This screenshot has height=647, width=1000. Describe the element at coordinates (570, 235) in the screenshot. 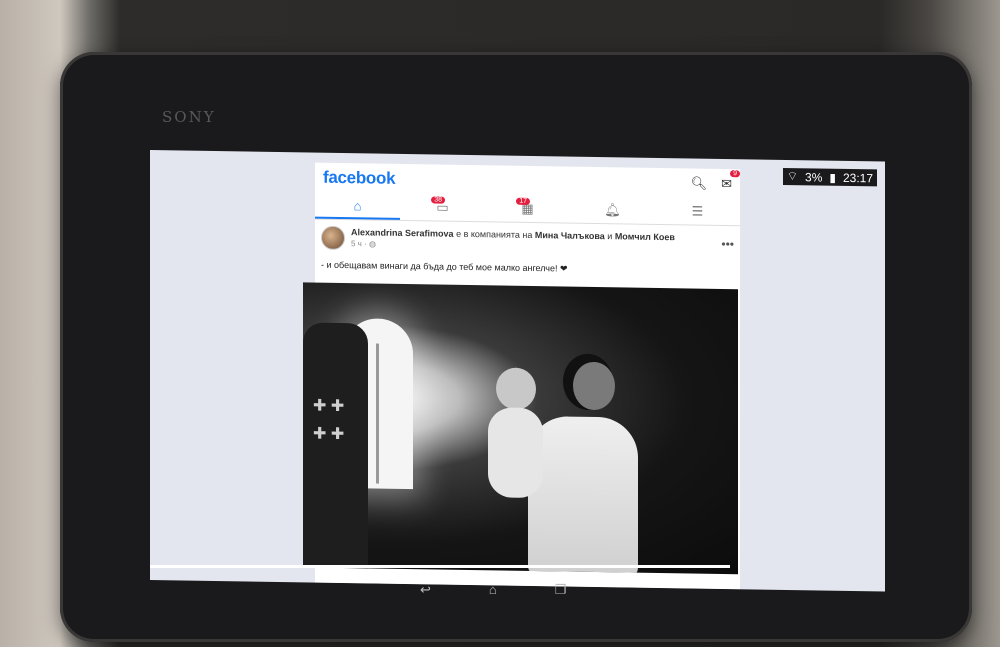

I see `tagged-user-1: Мина Чалъкова` at that location.